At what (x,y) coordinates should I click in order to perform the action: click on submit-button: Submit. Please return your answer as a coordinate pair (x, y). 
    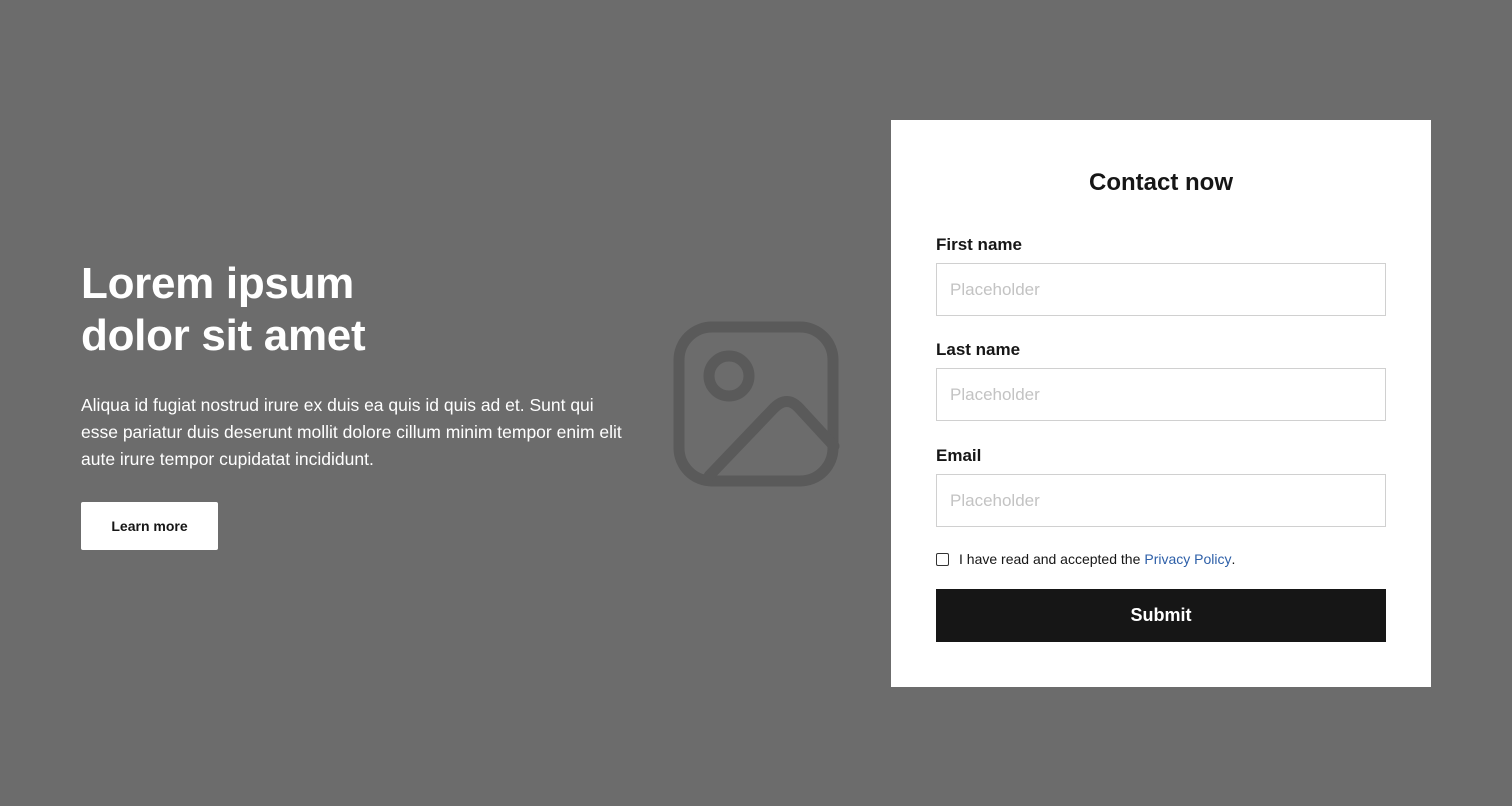
    Looking at the image, I should click on (1161, 615).